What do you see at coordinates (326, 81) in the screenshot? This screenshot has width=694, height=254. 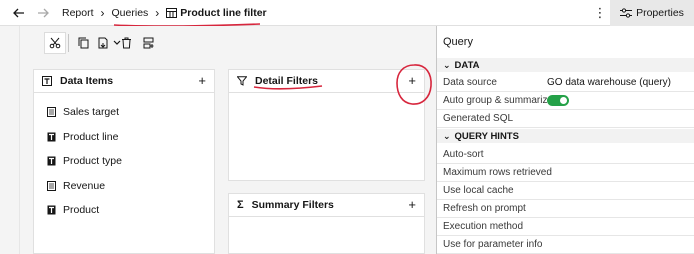 I see `detail-filters-header: Detail Filters +` at bounding box center [326, 81].